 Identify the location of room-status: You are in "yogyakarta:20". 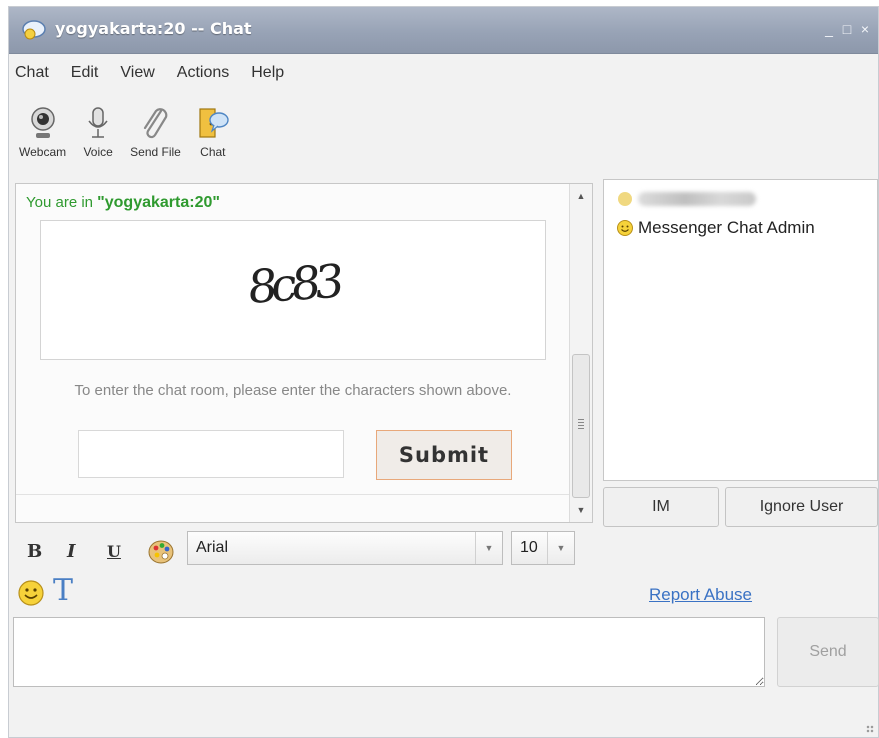
(123, 203).